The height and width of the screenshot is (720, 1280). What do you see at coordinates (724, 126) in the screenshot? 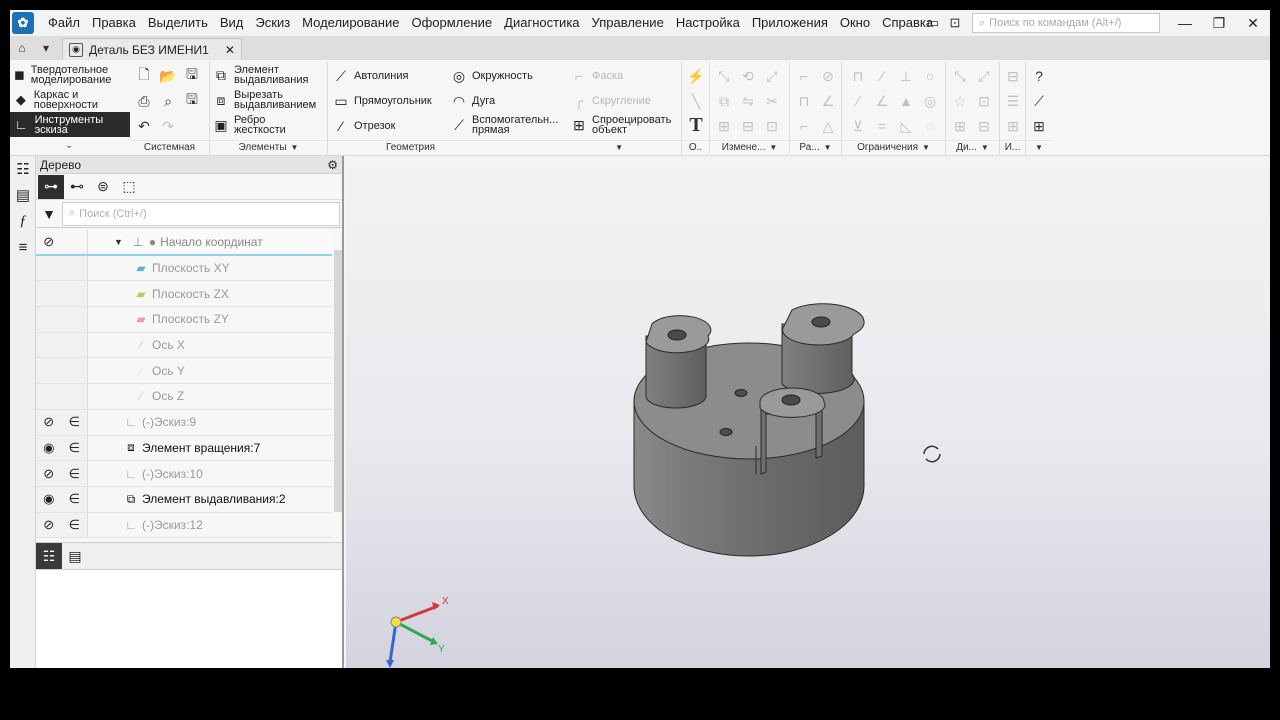
I see `array-icon: ⊞` at bounding box center [724, 126].